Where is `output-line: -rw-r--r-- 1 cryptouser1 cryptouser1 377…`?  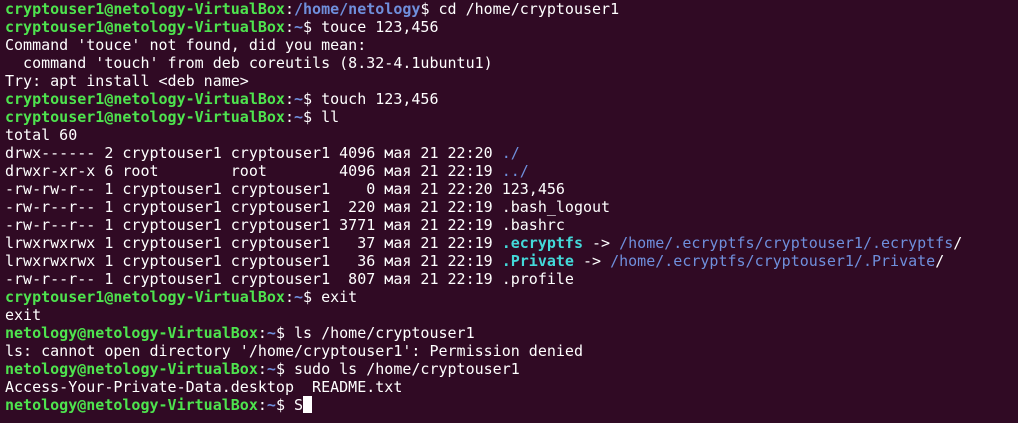 output-line: -rw-r--r-- 1 cryptouser1 cryptouser1 377… is located at coordinates (511, 225).